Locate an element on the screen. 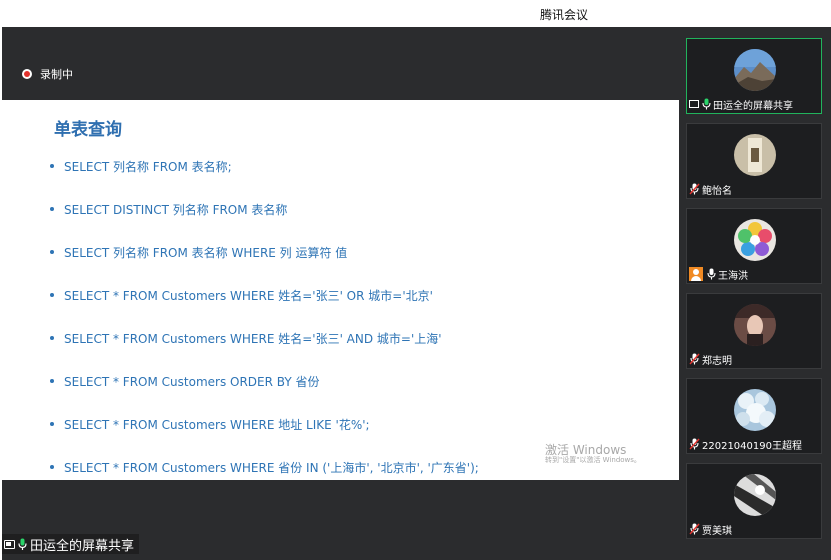  windows-activation-watermark: 激活 Windows 转到"设置"以激活 Windows。 is located at coordinates (593, 454).